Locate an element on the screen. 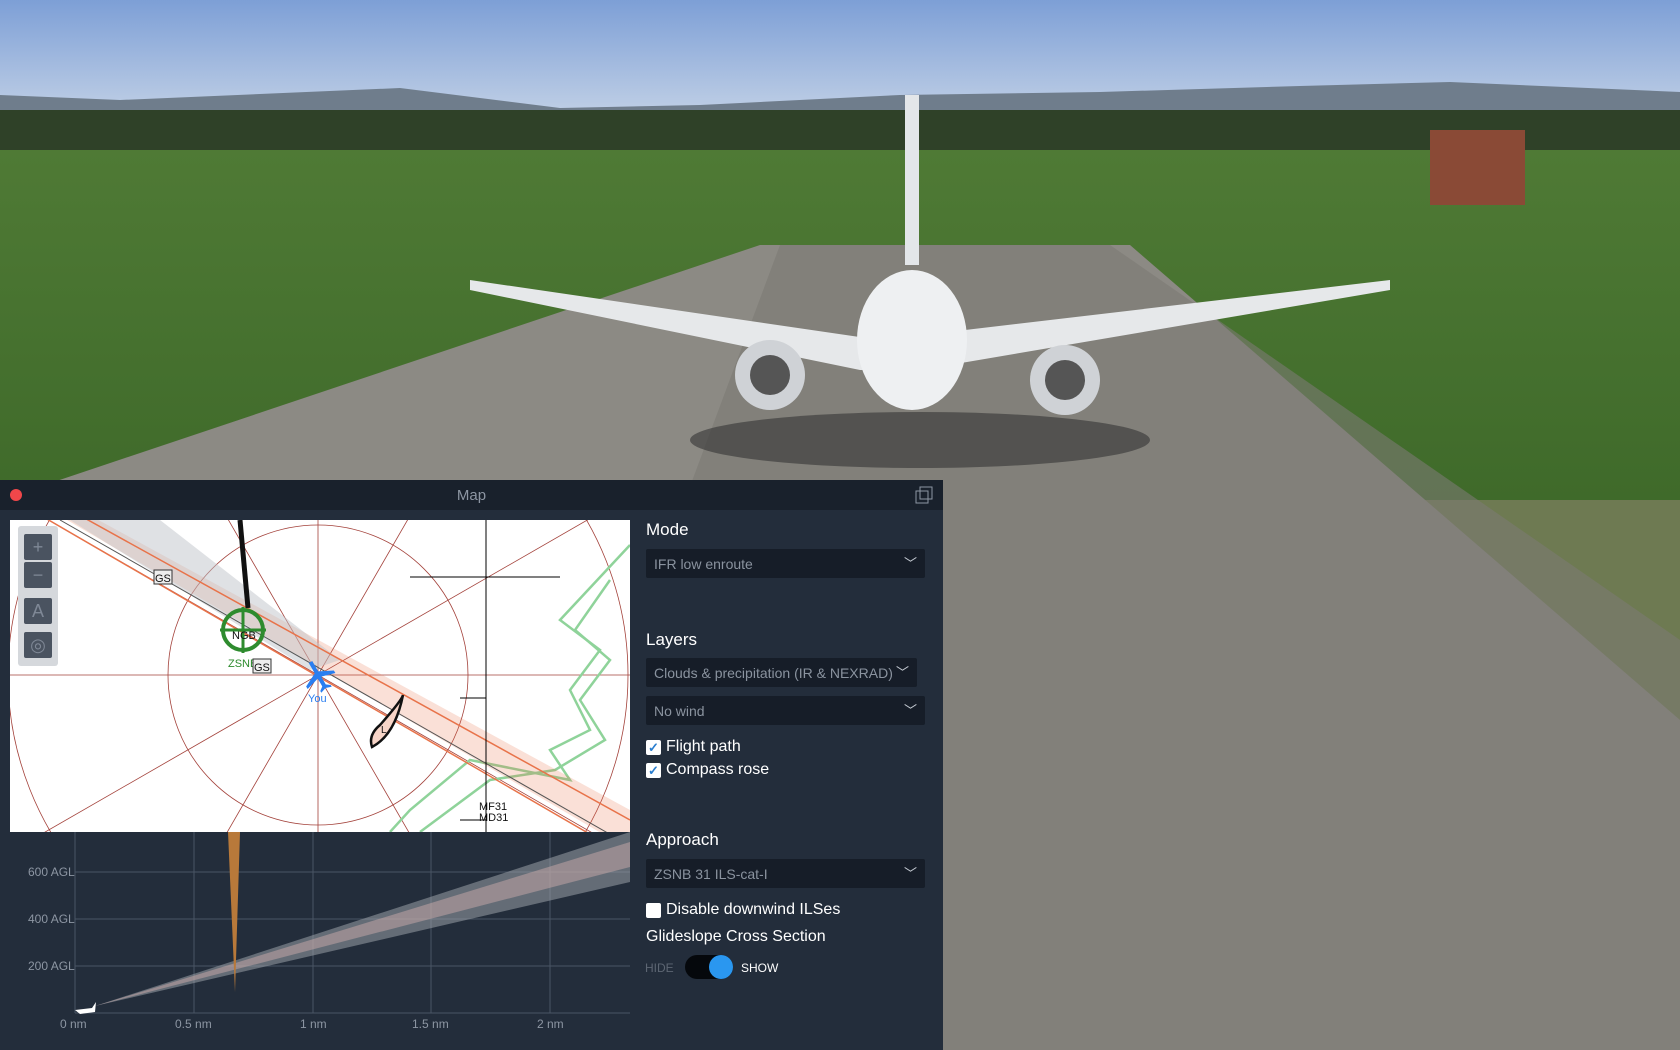  x-tick-label: 1 nm is located at coordinates (313, 1024).